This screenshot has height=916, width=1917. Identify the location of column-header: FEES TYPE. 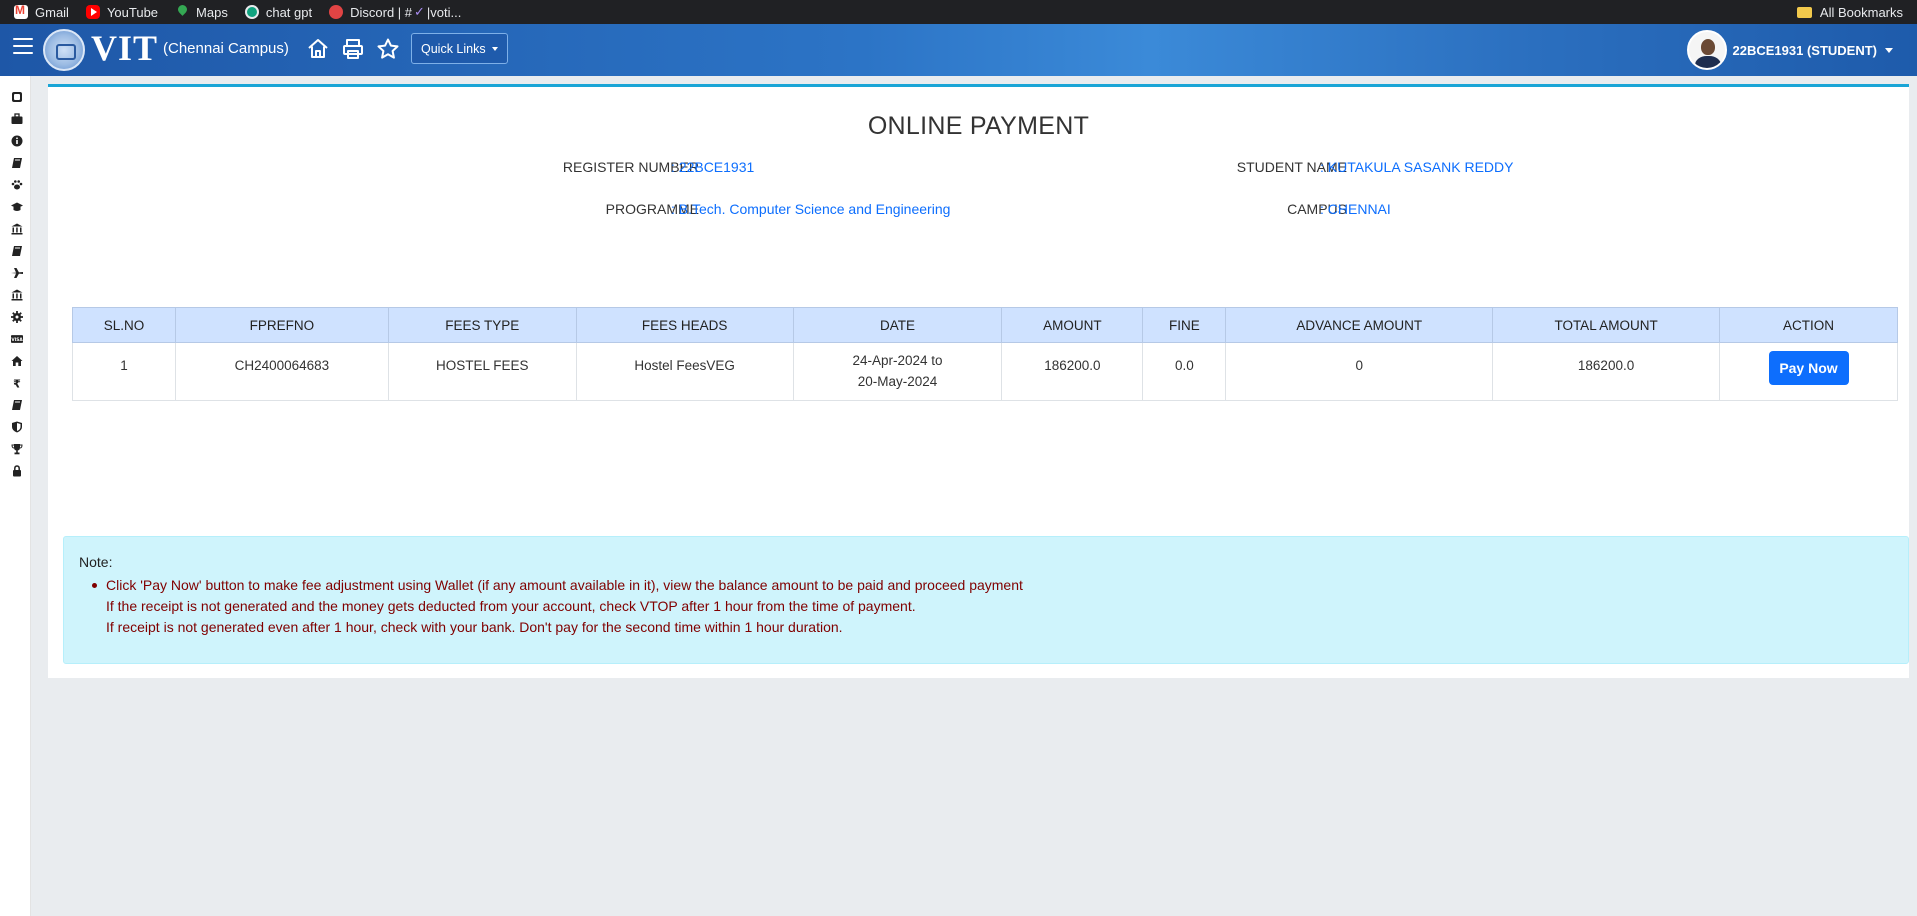
(482, 325).